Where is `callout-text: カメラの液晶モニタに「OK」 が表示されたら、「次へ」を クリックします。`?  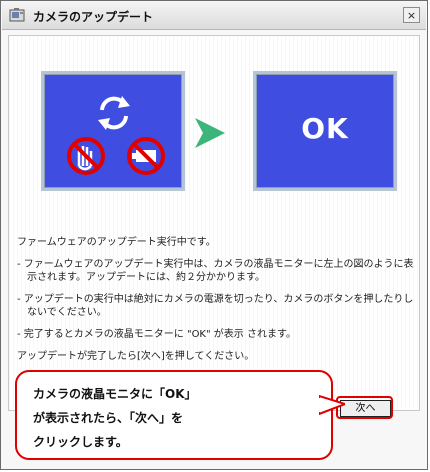
callout-text: カメラの液晶モニタに「OK」 が表示されたら、「次へ」を クリックします。 is located at coordinates (115, 418).